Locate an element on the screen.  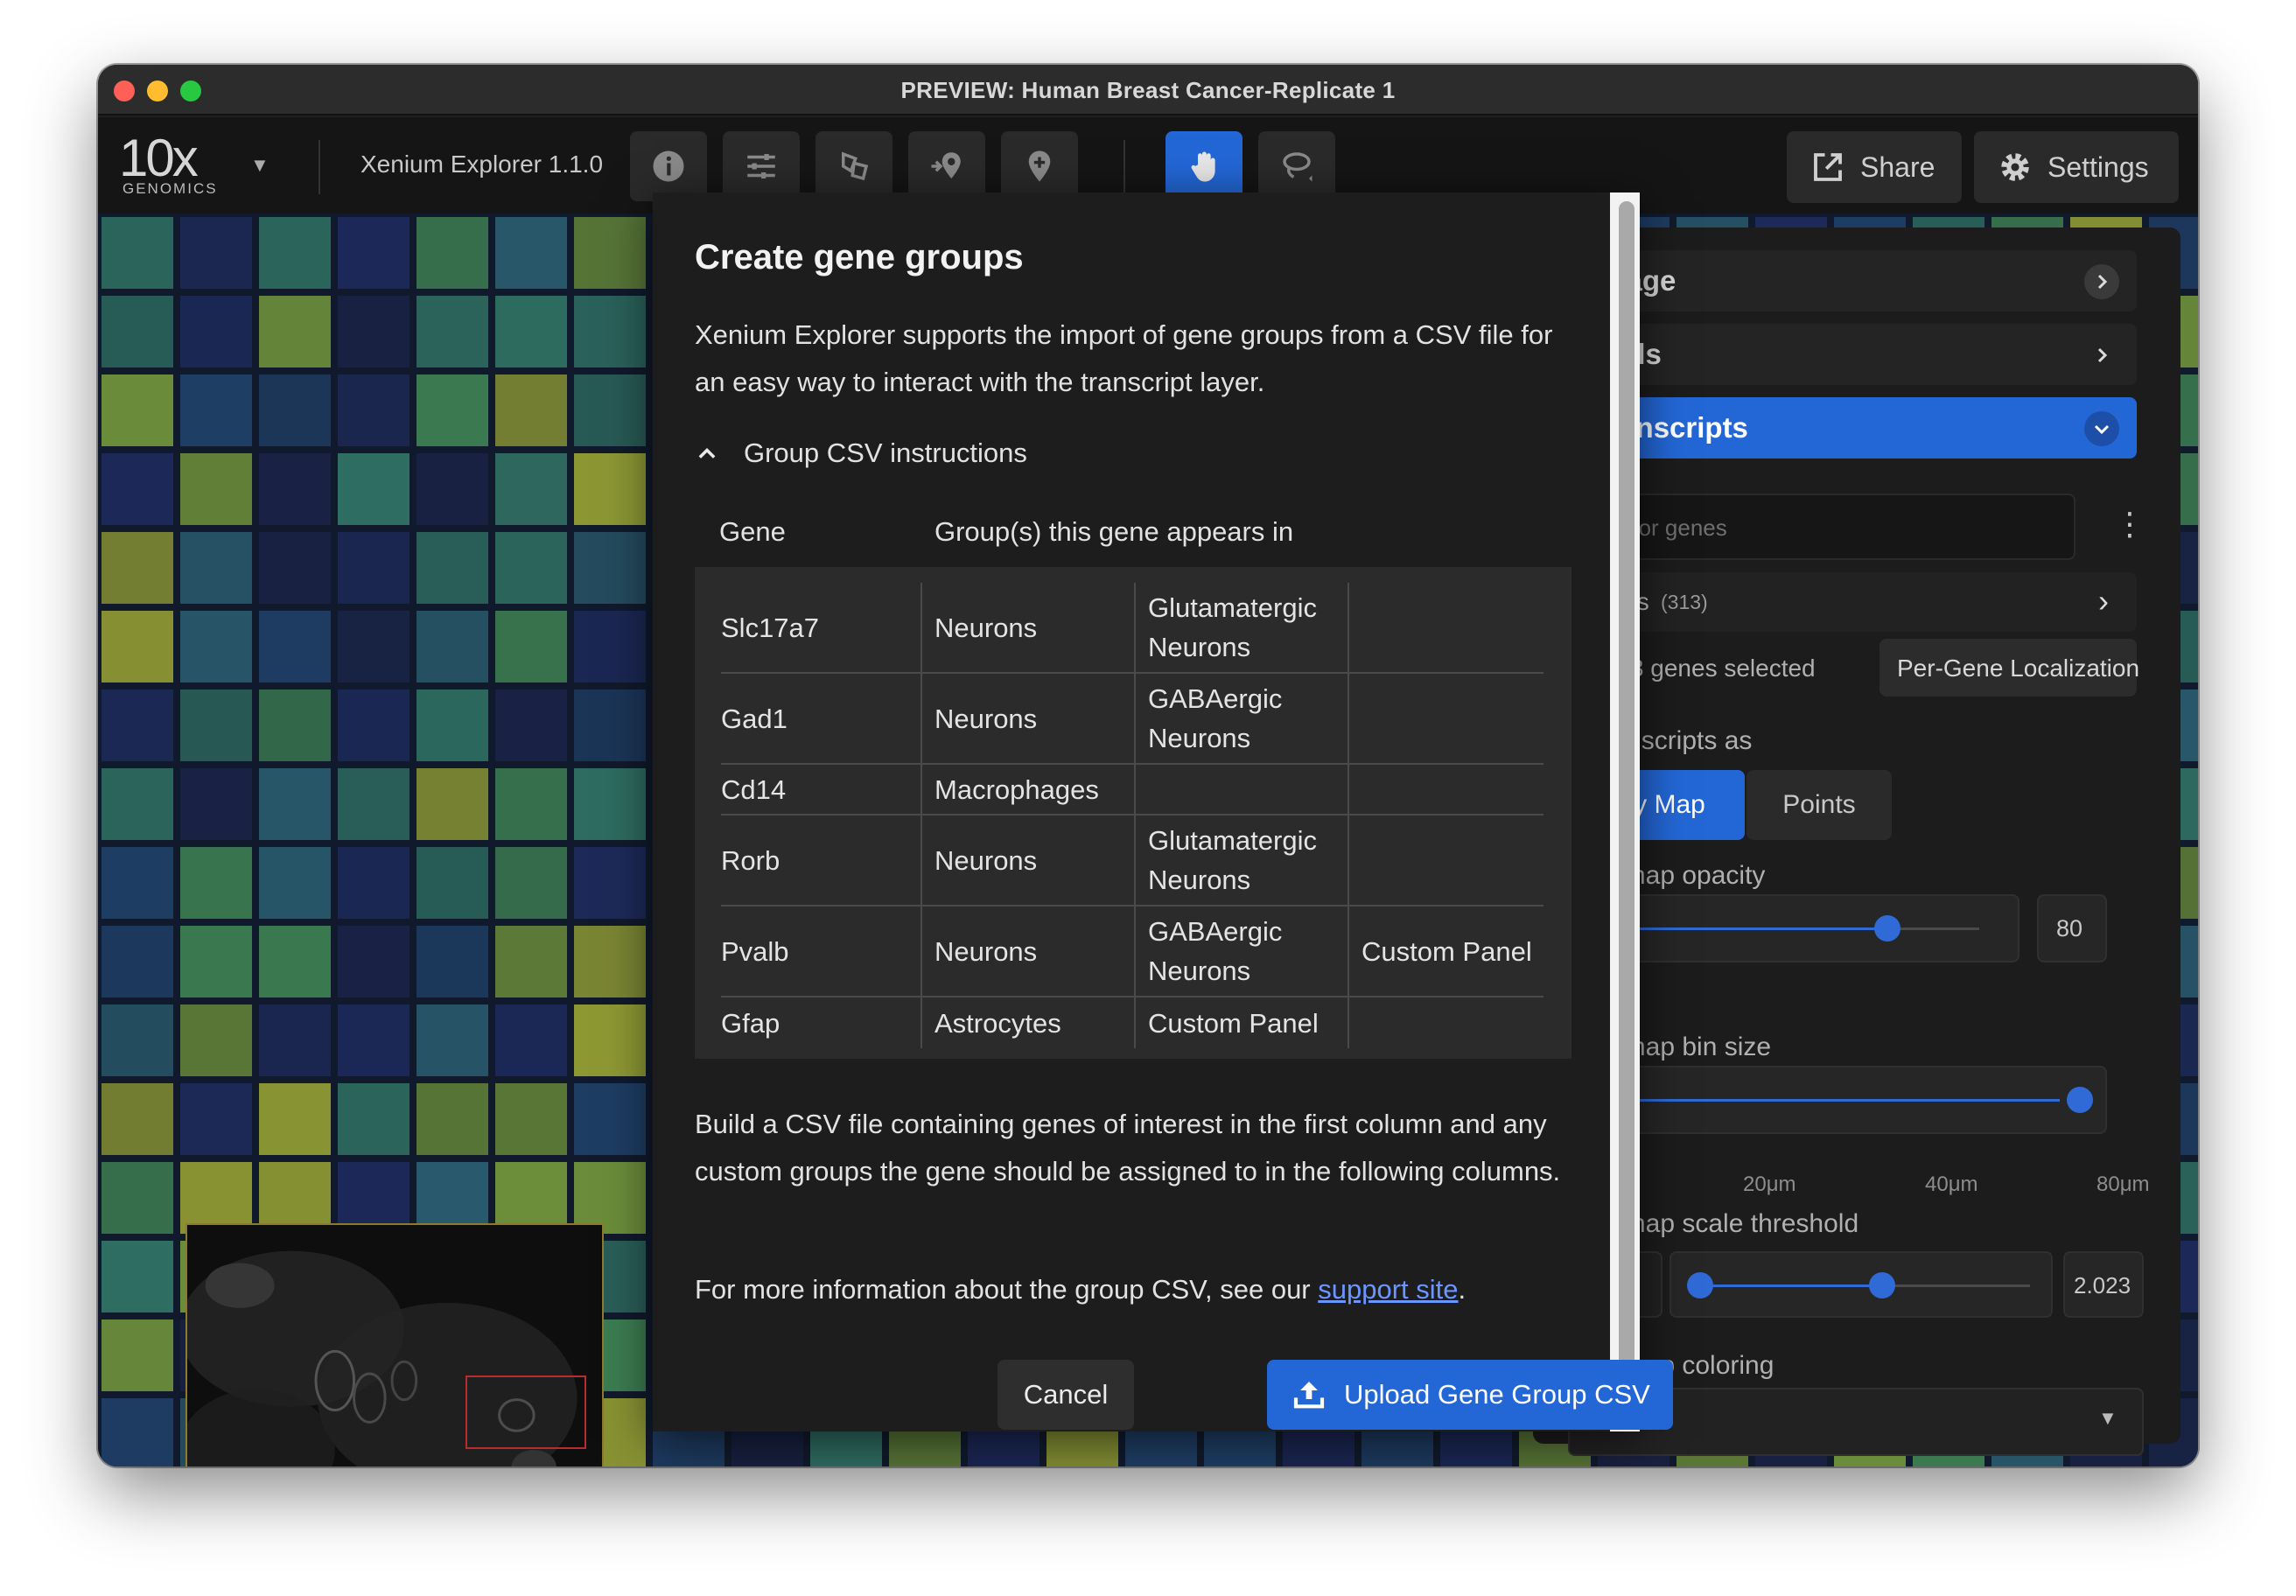
opacity-value-field: 80 is located at coordinates (2072, 928).